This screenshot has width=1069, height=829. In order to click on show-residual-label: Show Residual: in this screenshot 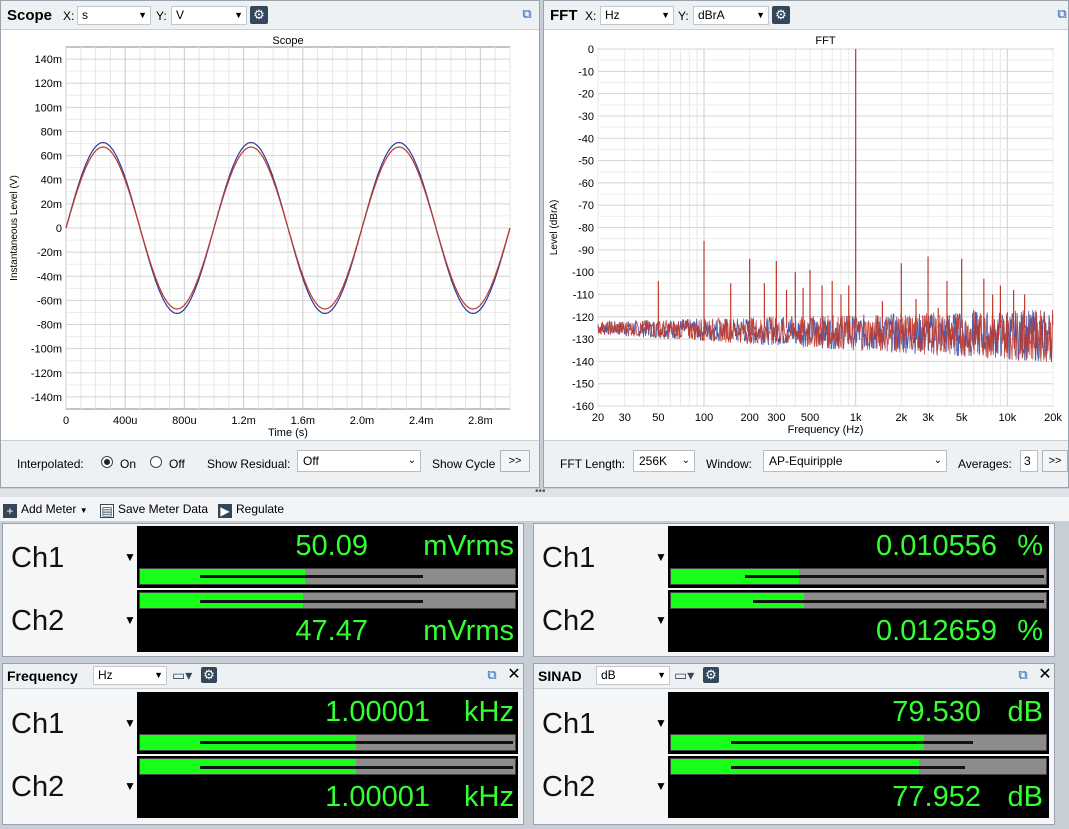, I will do `click(249, 464)`.